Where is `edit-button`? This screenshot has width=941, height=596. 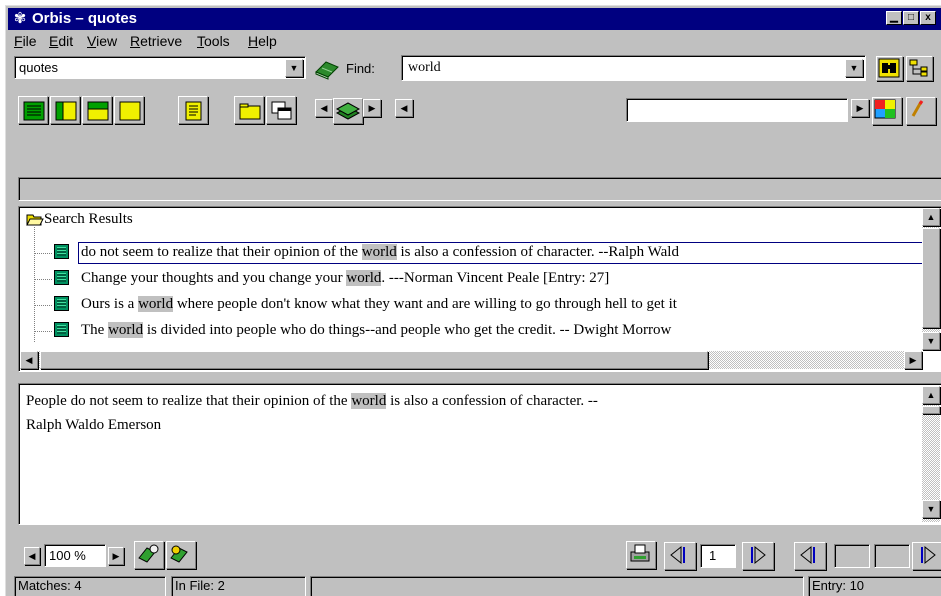 edit-button is located at coordinates (921, 111).